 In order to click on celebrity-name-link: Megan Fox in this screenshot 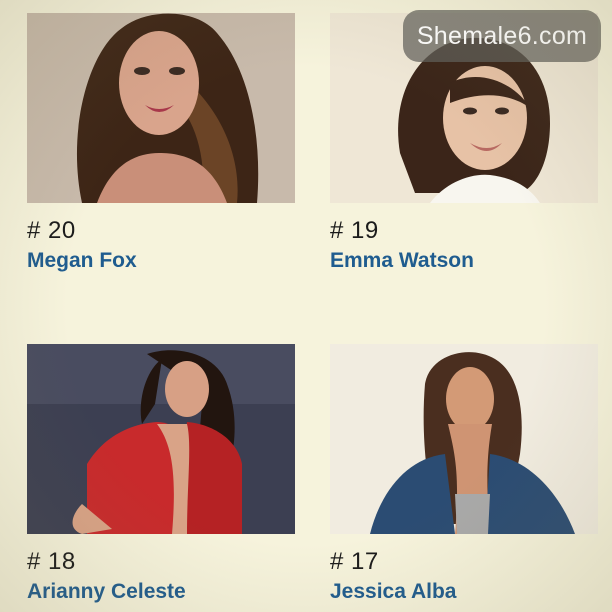, I will do `click(161, 261)`.